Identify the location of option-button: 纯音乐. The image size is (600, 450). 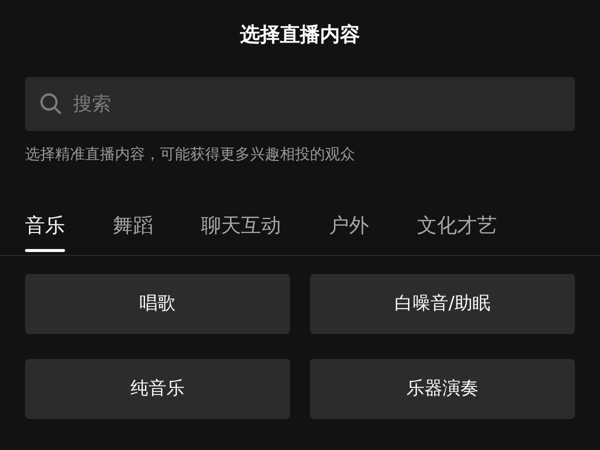
(157, 388).